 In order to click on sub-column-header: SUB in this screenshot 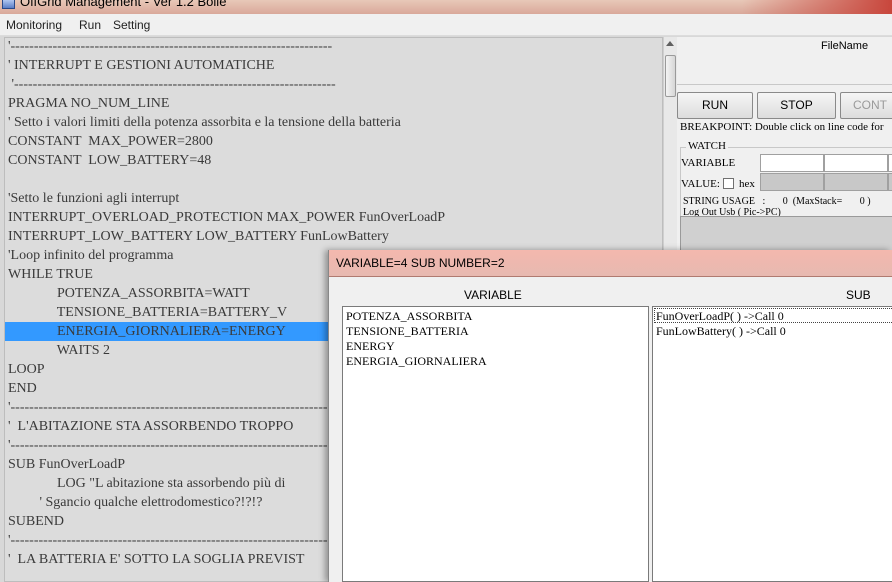, I will do `click(858, 295)`.